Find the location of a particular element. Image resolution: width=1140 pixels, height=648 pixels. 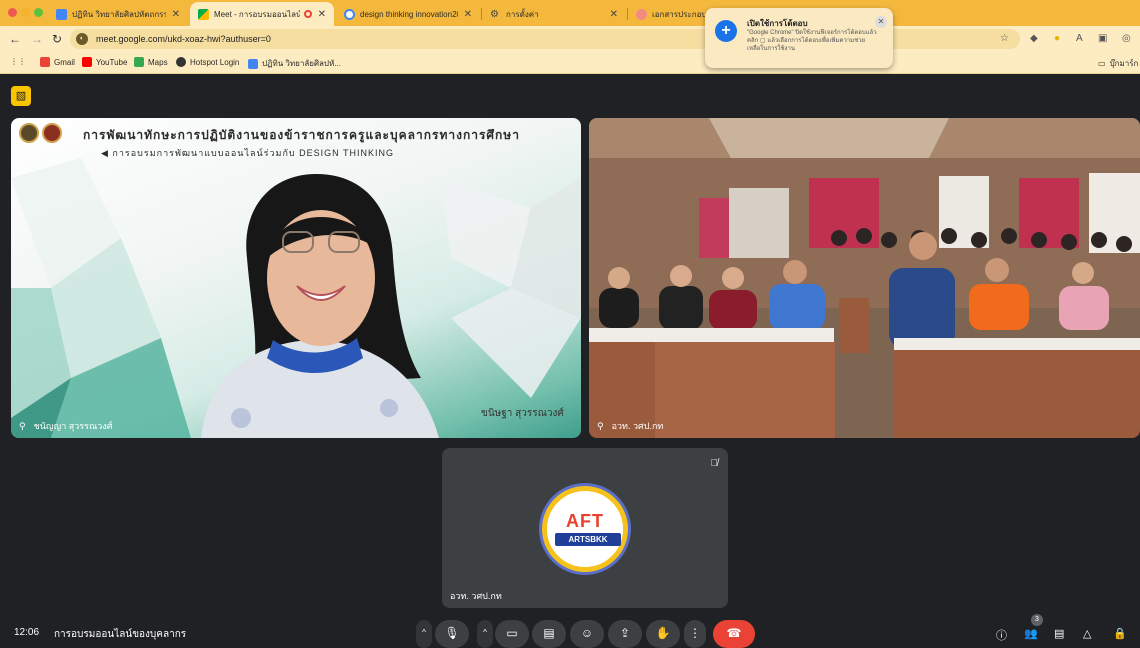

notes-button: ▧ is located at coordinates (21, 96).